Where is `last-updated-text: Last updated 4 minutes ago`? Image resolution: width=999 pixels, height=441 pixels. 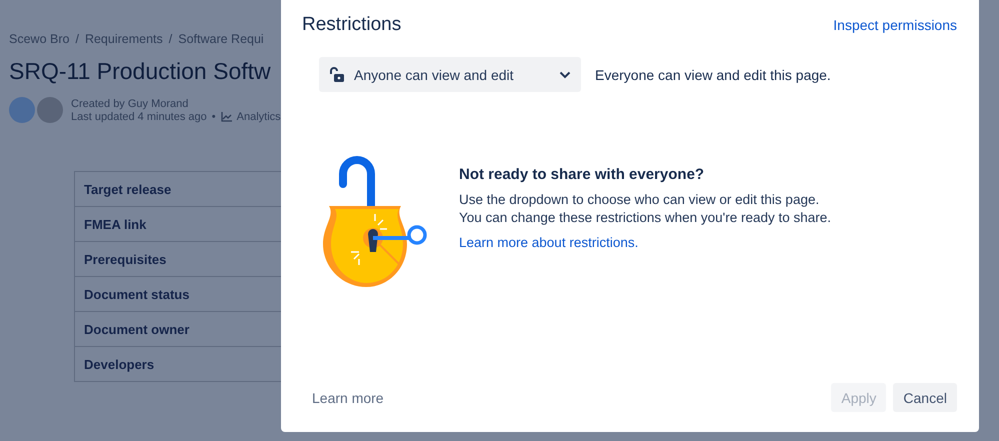
last-updated-text: Last updated 4 minutes ago is located at coordinates (139, 116).